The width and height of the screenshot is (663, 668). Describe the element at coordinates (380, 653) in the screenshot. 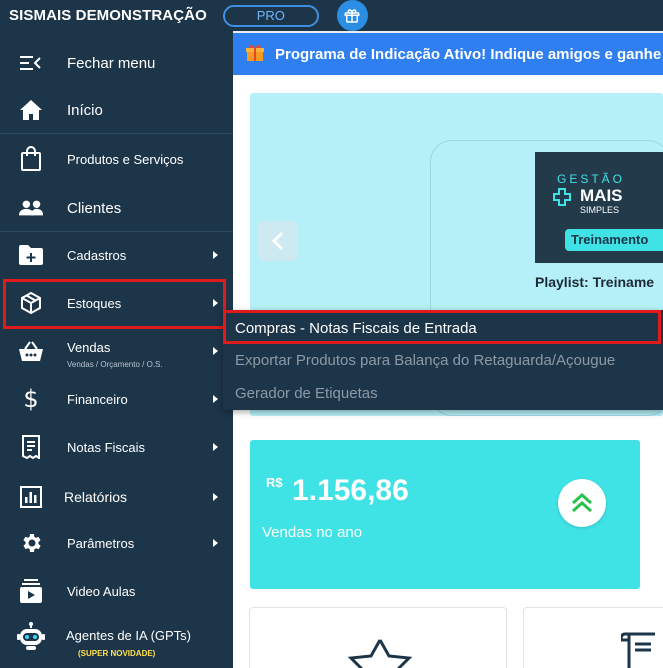

I see `star-icon` at that location.